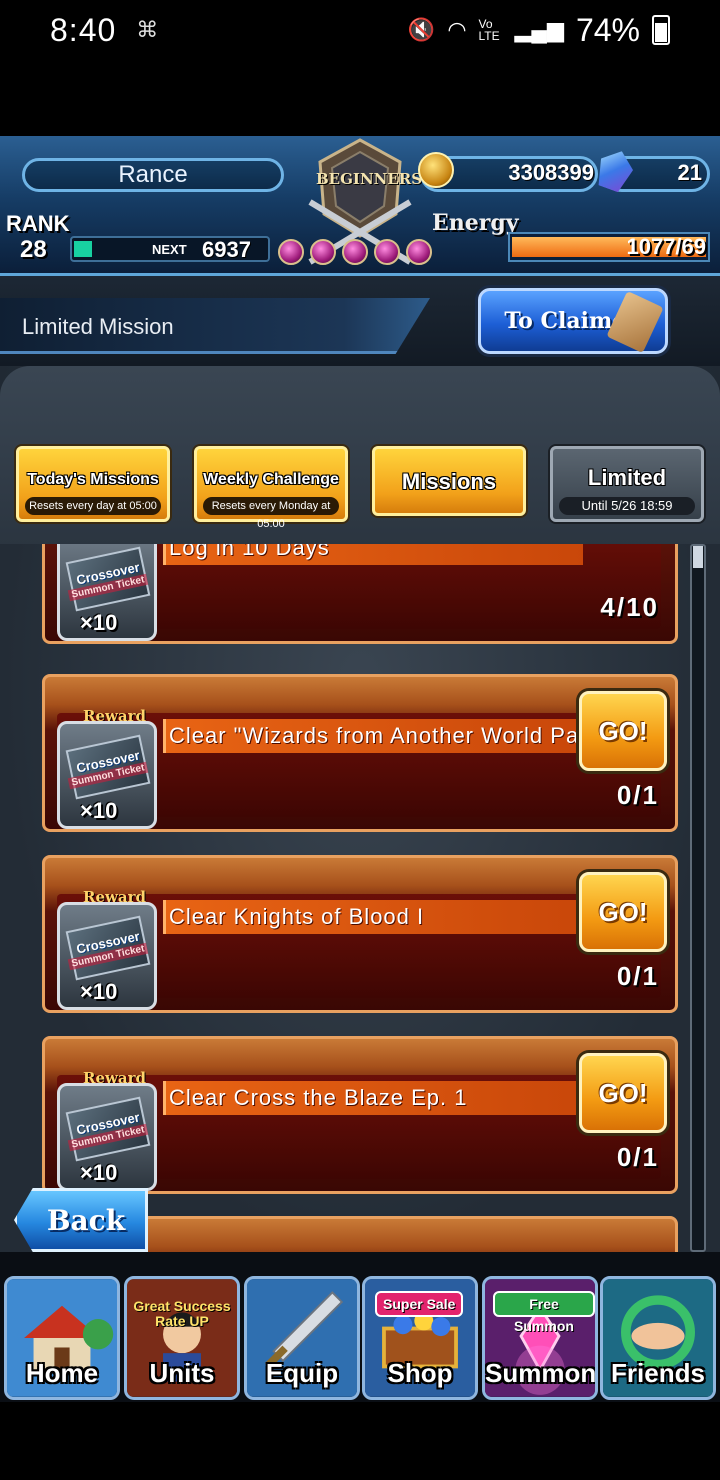 This screenshot has width=720, height=1480. I want to click on clock: 8:40, so click(83, 29).